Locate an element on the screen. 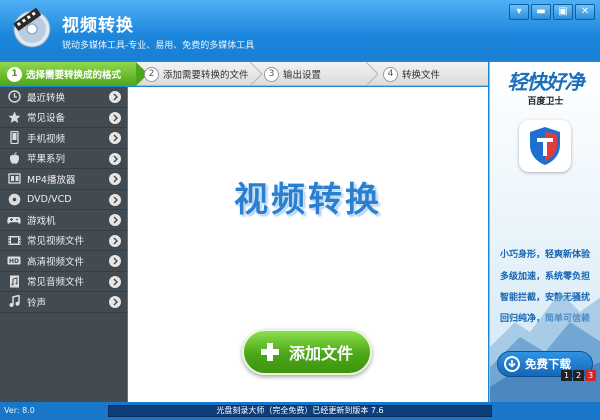  phone-icon is located at coordinates (14, 138).